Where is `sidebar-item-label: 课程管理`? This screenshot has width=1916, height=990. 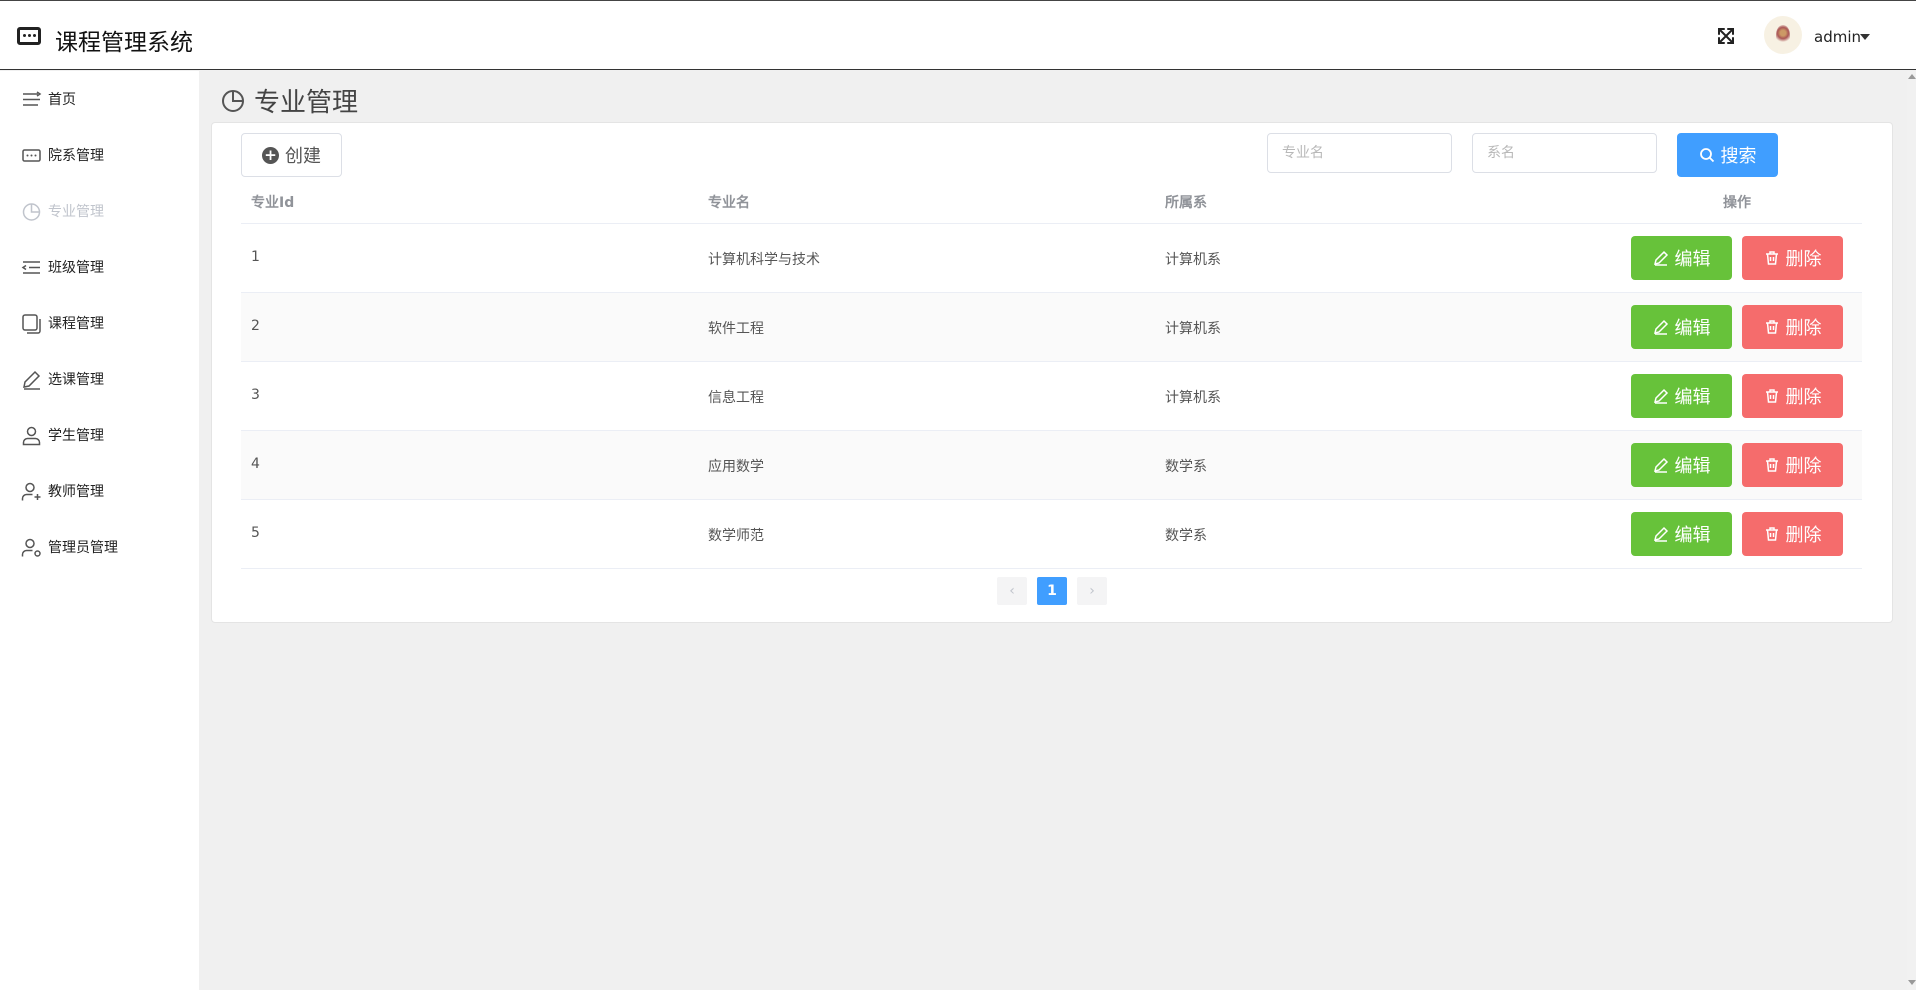
sidebar-item-label: 课程管理 is located at coordinates (76, 324).